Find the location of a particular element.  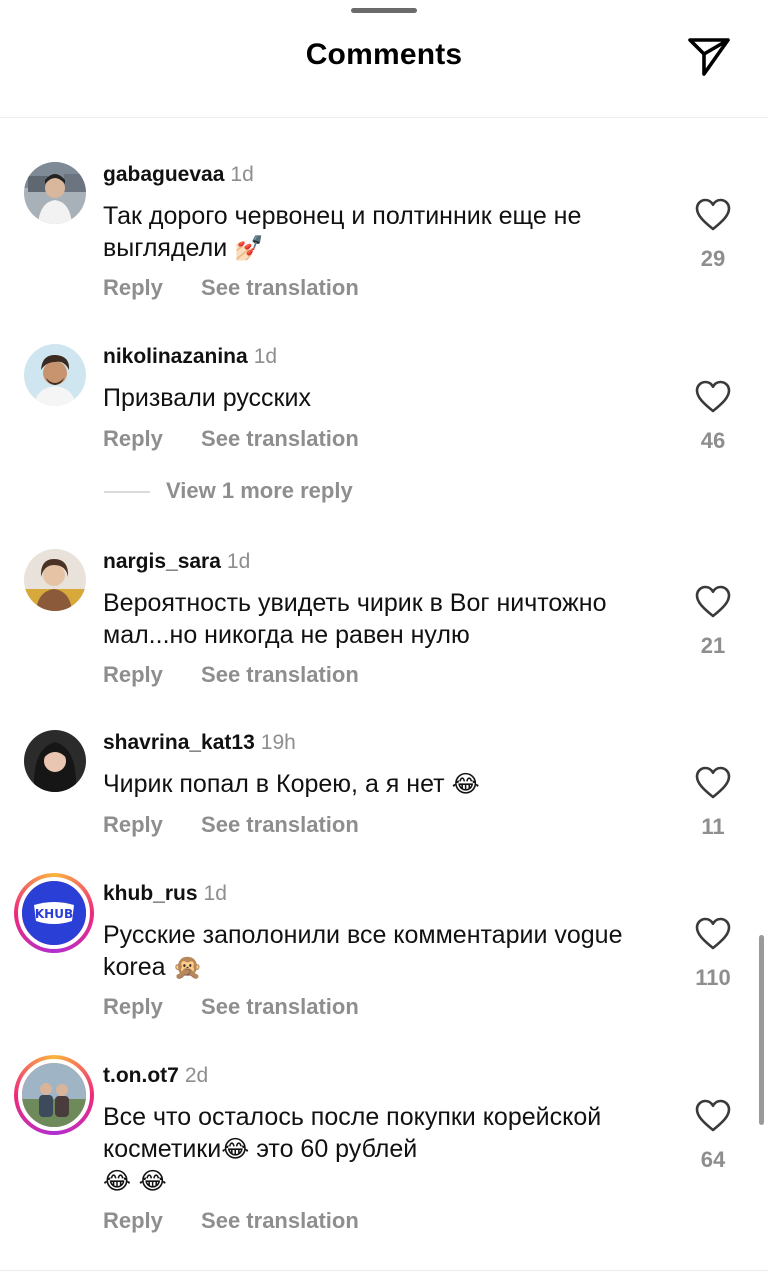

comment-meta: t.on.ot7 2d is located at coordinates (155, 1076).